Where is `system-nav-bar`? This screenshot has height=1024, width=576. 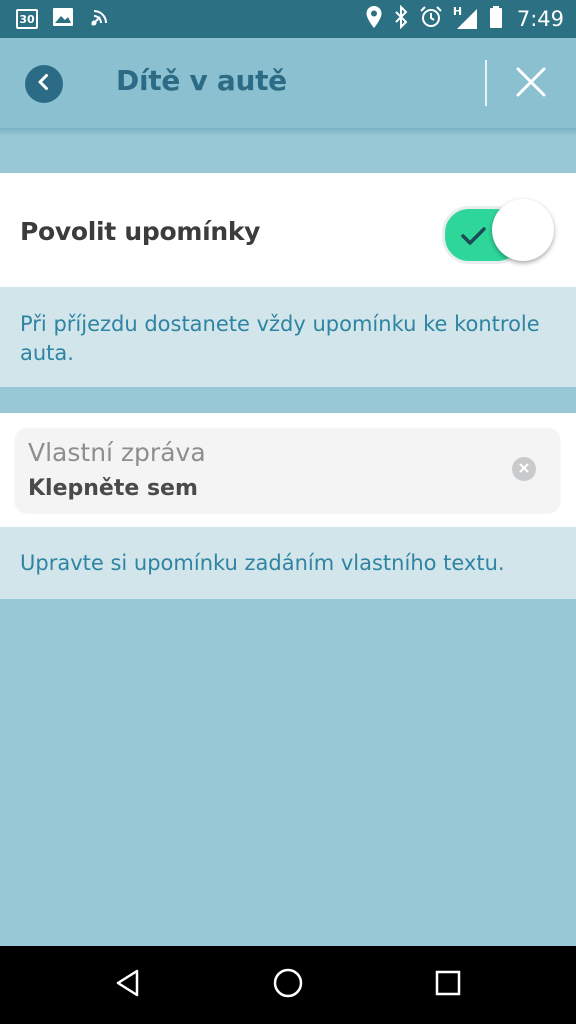
system-nav-bar is located at coordinates (288, 985).